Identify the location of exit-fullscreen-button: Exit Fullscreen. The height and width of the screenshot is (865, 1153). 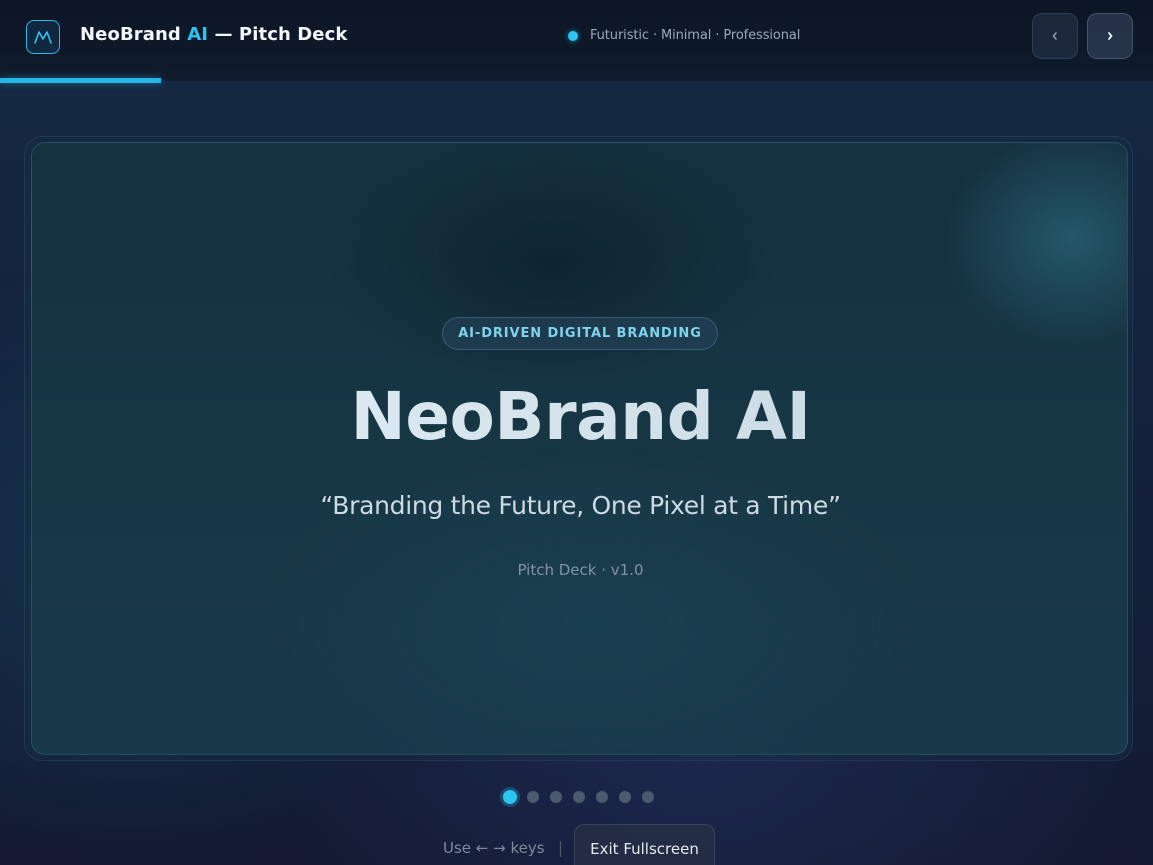
(644, 844).